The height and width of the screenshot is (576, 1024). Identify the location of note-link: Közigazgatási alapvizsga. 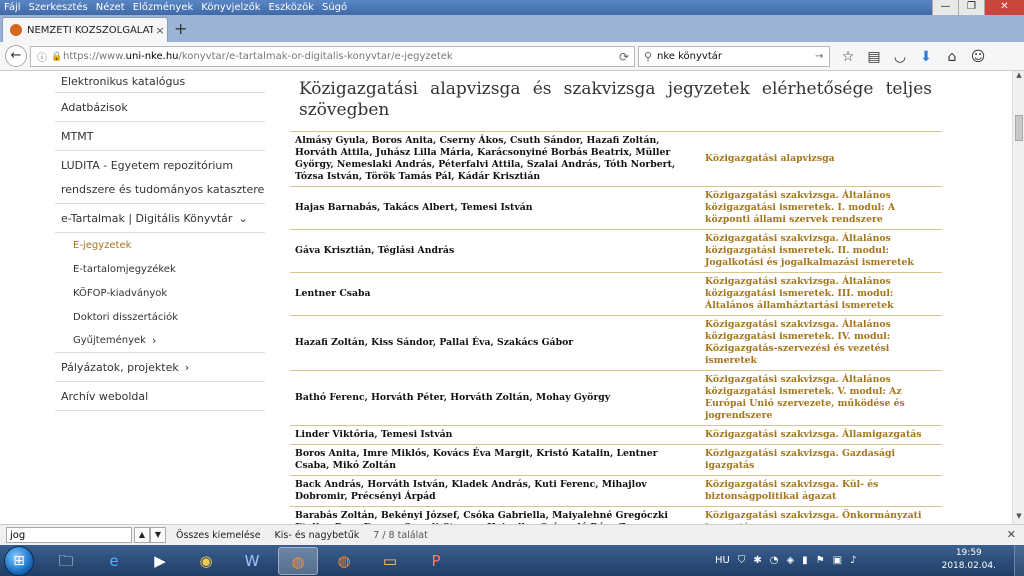
(820, 159).